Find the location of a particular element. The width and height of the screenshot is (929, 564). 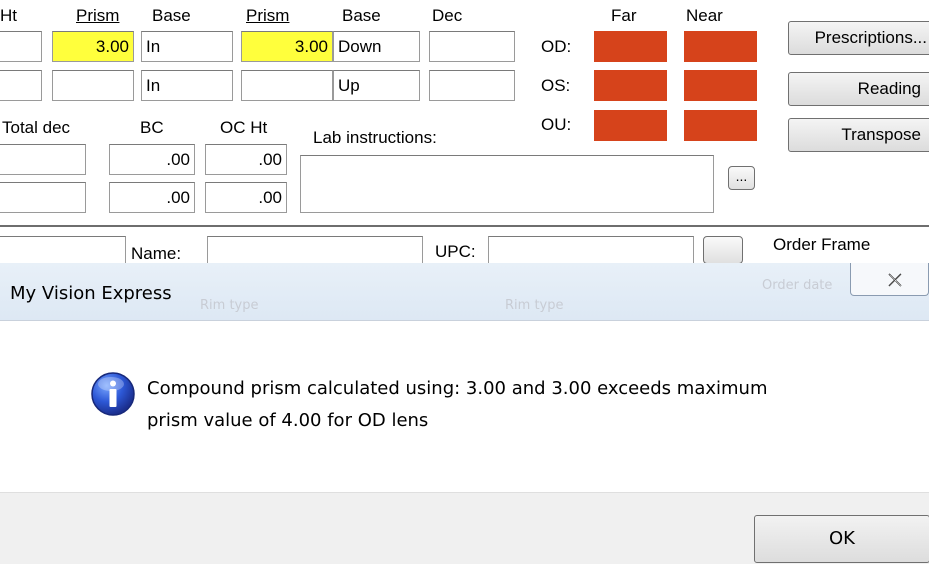

ok-button: OK is located at coordinates (841, 539).